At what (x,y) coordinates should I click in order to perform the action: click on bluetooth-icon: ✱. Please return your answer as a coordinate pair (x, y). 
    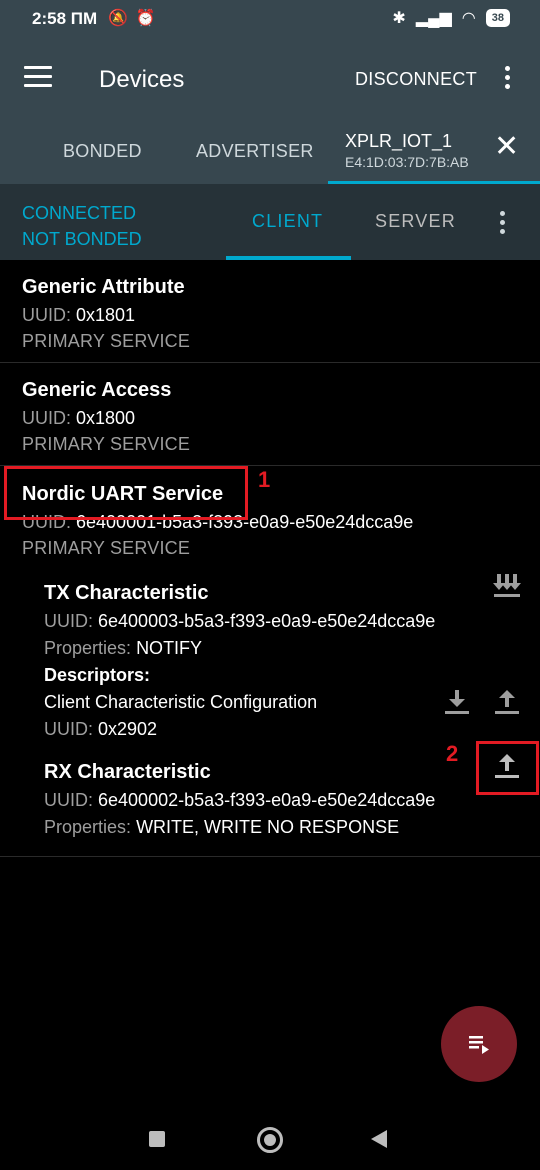
    Looking at the image, I should click on (399, 18).